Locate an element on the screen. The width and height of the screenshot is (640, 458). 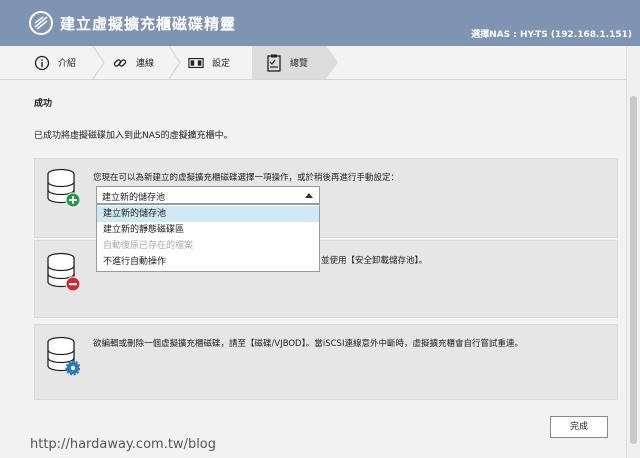
watermark: http://hardaway.com.tw/blog is located at coordinates (123, 444).